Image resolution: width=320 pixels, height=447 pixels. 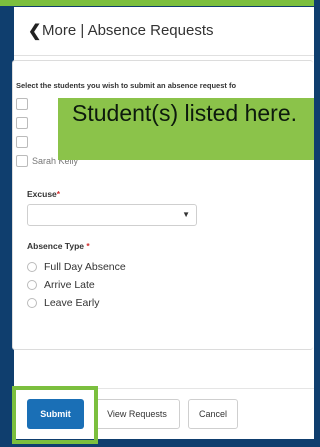 What do you see at coordinates (55, 415) in the screenshot?
I see `submit-highlight-box` at bounding box center [55, 415].